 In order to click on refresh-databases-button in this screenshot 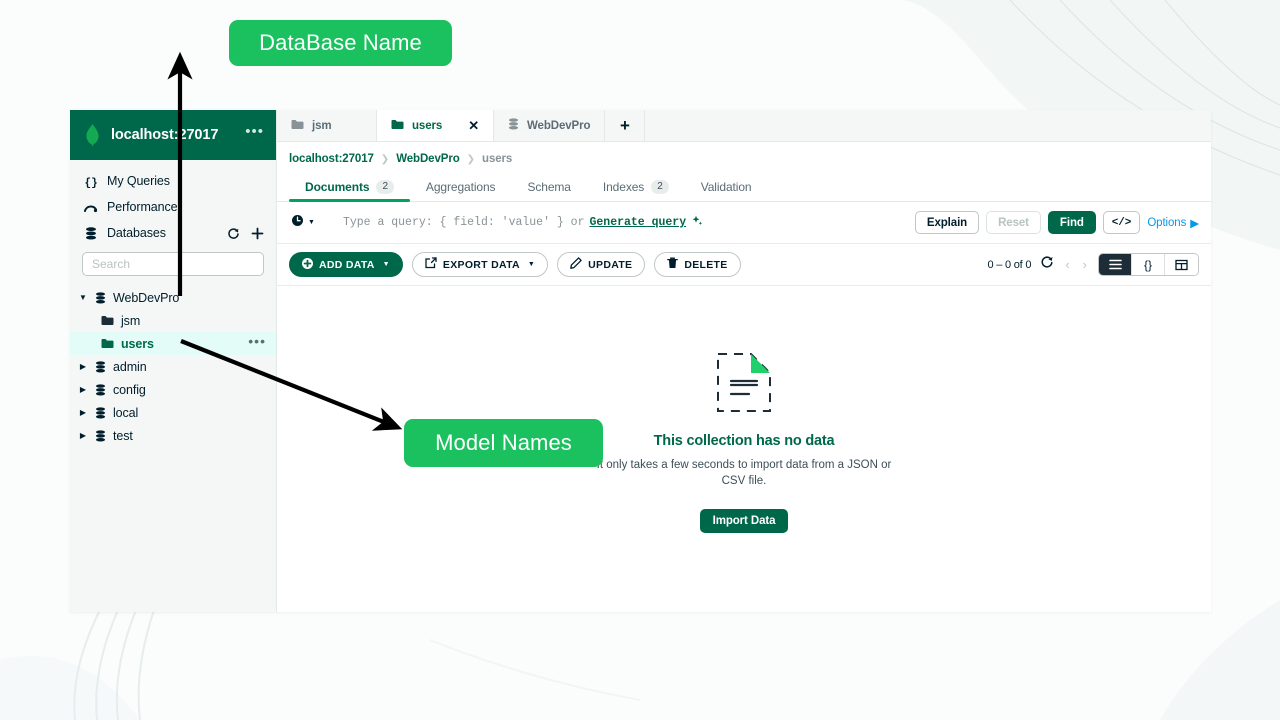, I will do `click(233, 233)`.